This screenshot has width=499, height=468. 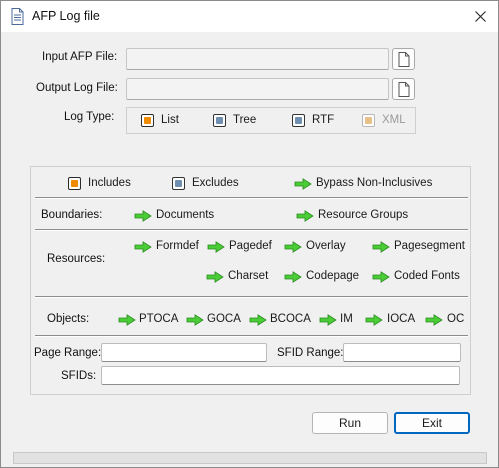 I want to click on boundaries-documents-toggle, so click(x=143, y=217).